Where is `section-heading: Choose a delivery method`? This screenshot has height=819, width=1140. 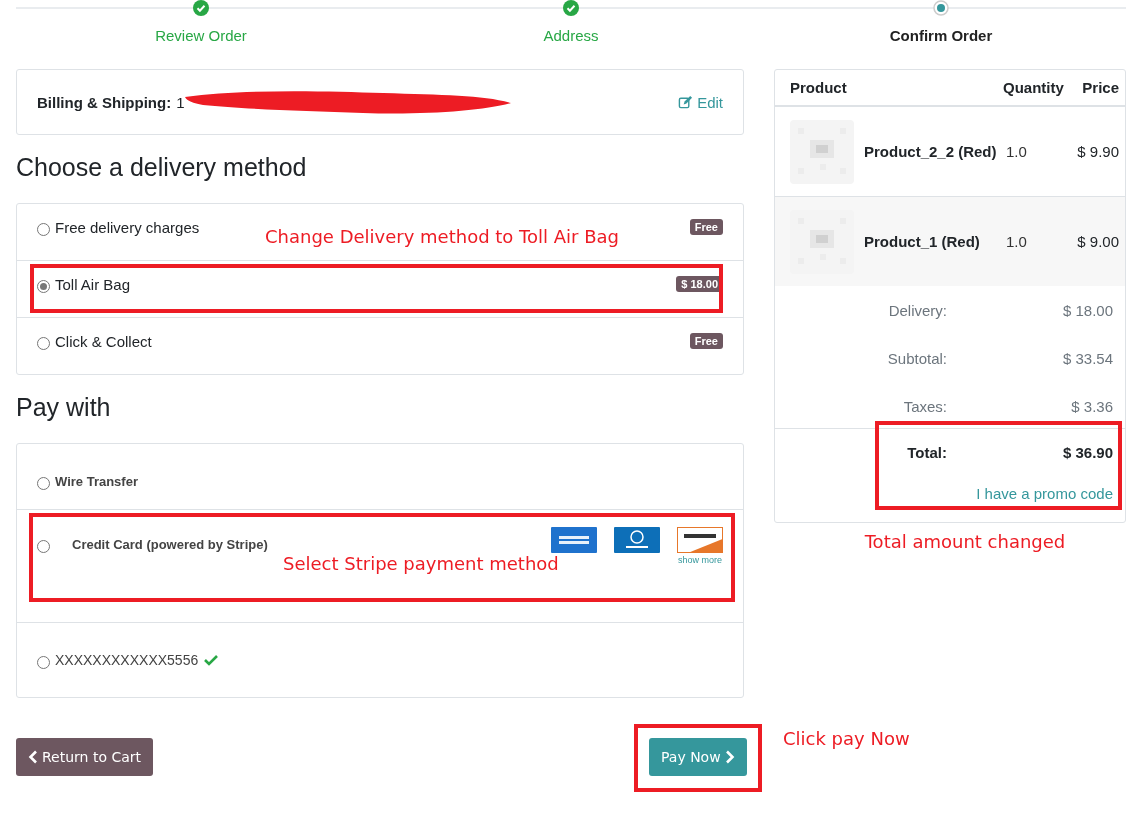 section-heading: Choose a delivery method is located at coordinates (162, 167).